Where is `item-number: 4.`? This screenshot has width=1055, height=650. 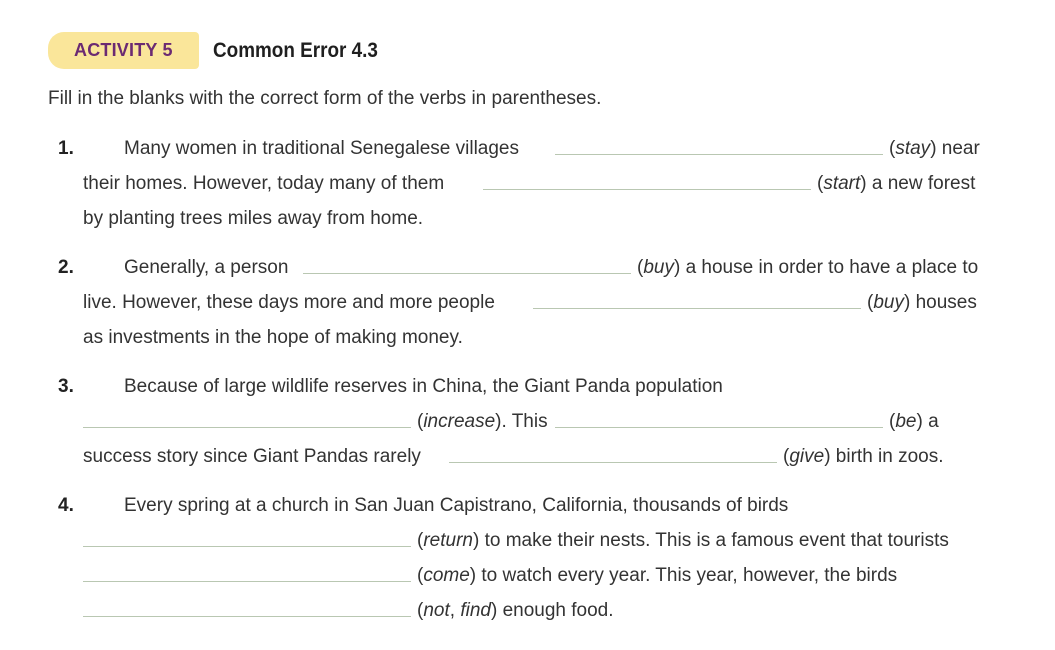
item-number: 4. is located at coordinates (66, 505).